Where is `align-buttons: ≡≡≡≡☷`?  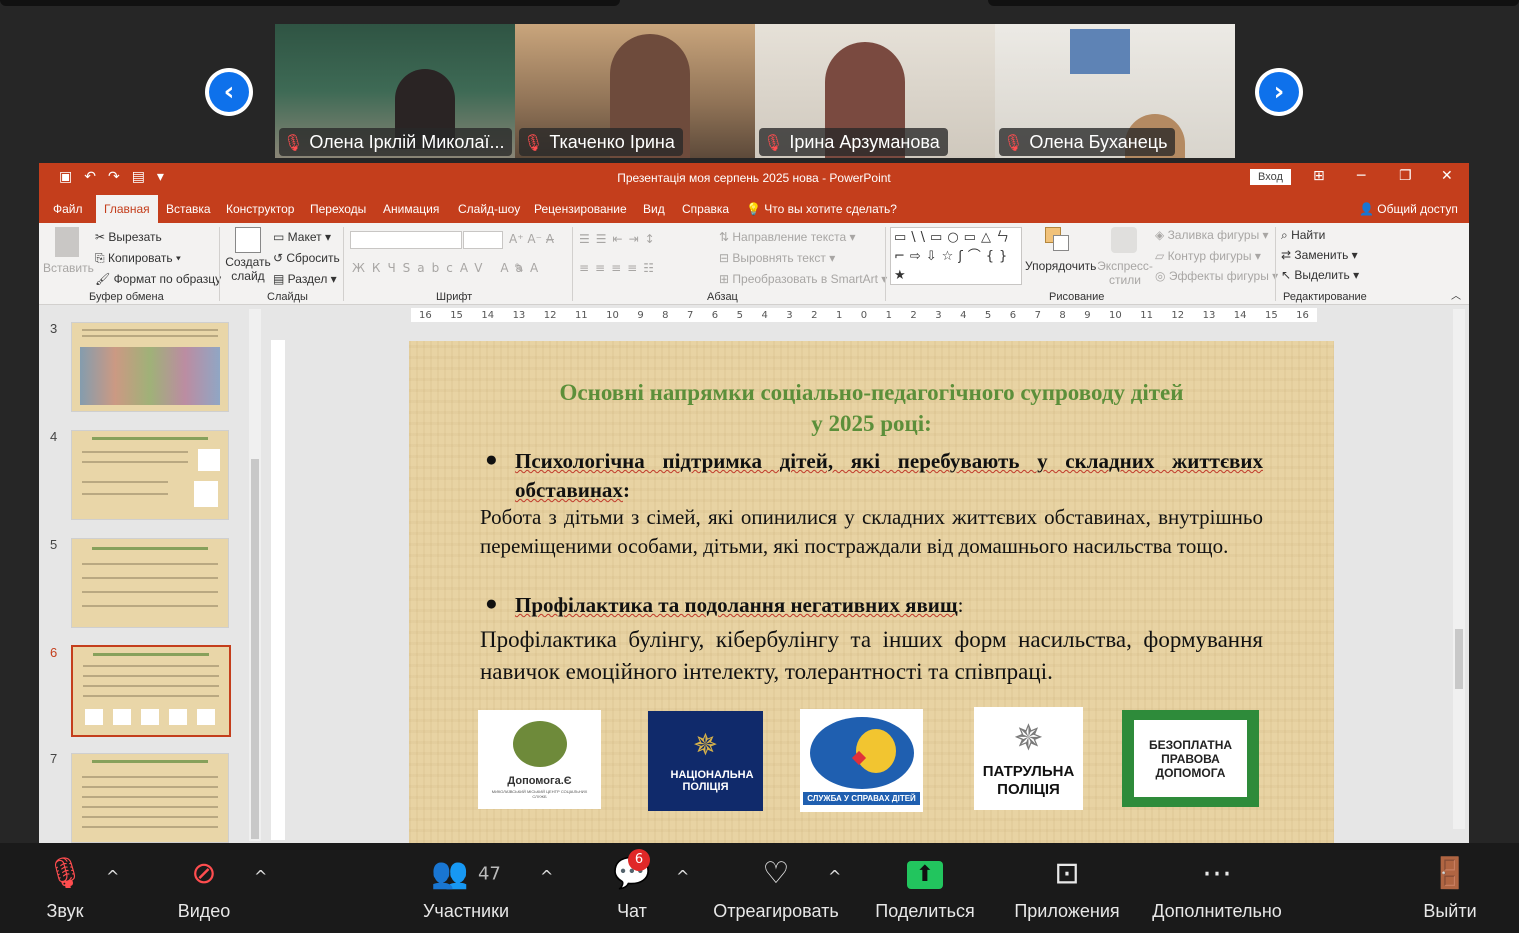 align-buttons: ≡≡≡≡☷ is located at coordinates (619, 268).